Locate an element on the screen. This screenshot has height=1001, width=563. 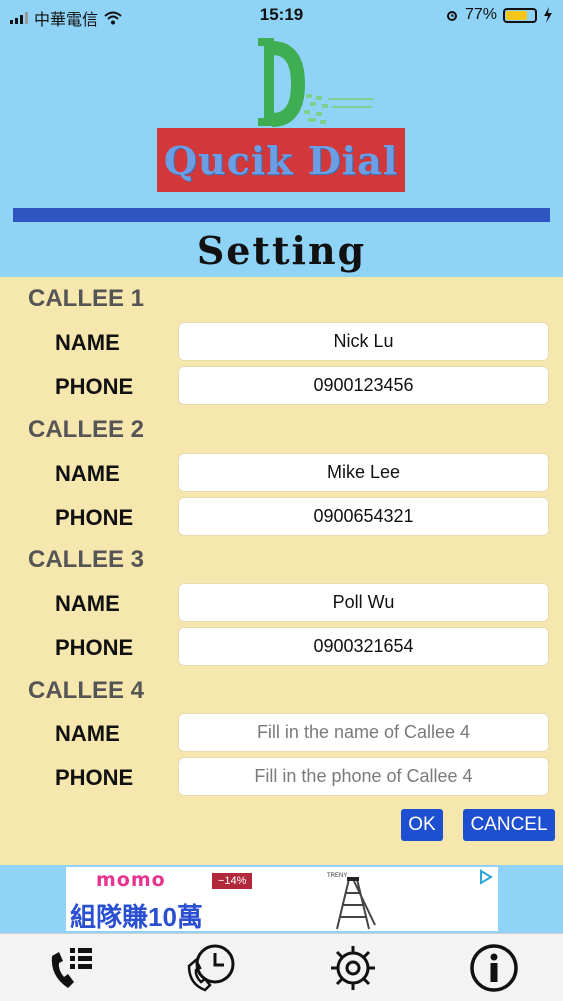
info-icon is located at coordinates (494, 968).